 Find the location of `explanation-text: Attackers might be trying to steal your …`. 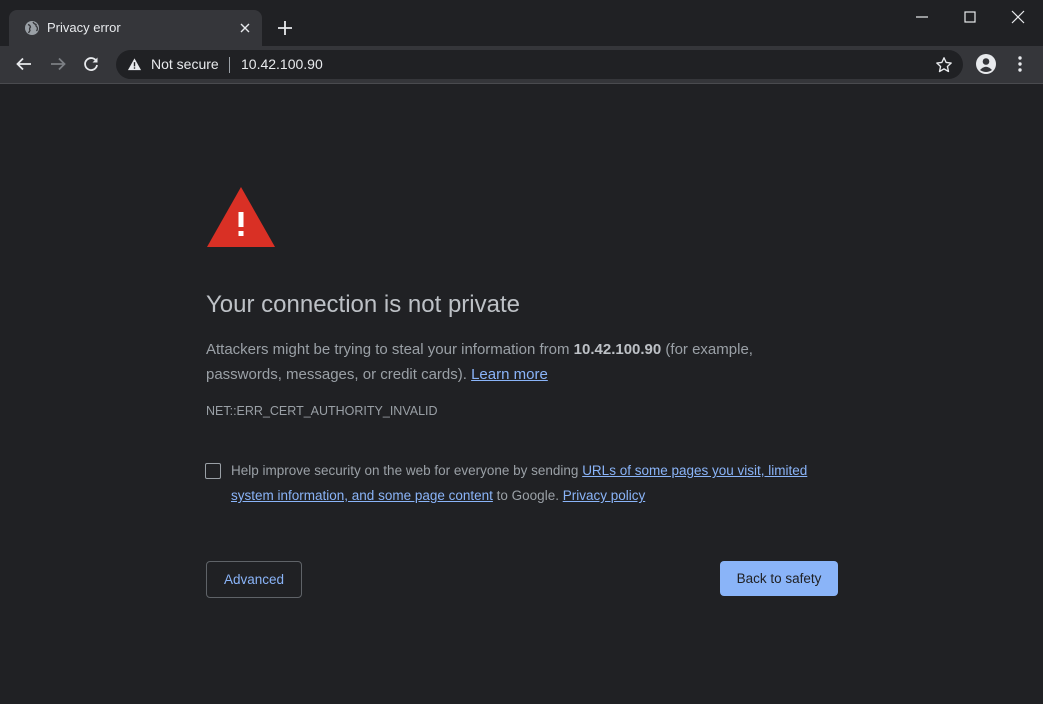

explanation-text: Attackers might be trying to steal your … is located at coordinates (390, 349).